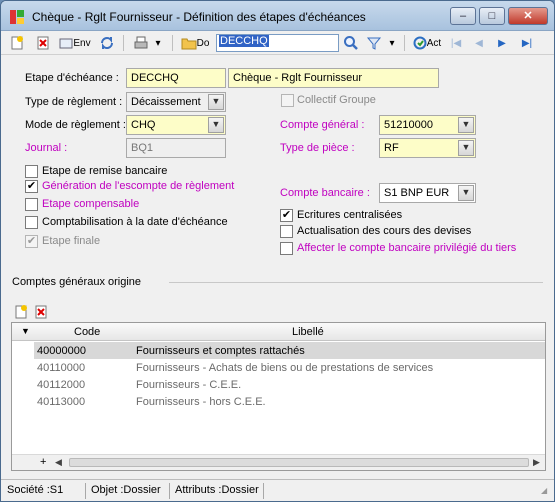 The width and height of the screenshot is (555, 502). I want to click on act-label: Act, so click(434, 43).